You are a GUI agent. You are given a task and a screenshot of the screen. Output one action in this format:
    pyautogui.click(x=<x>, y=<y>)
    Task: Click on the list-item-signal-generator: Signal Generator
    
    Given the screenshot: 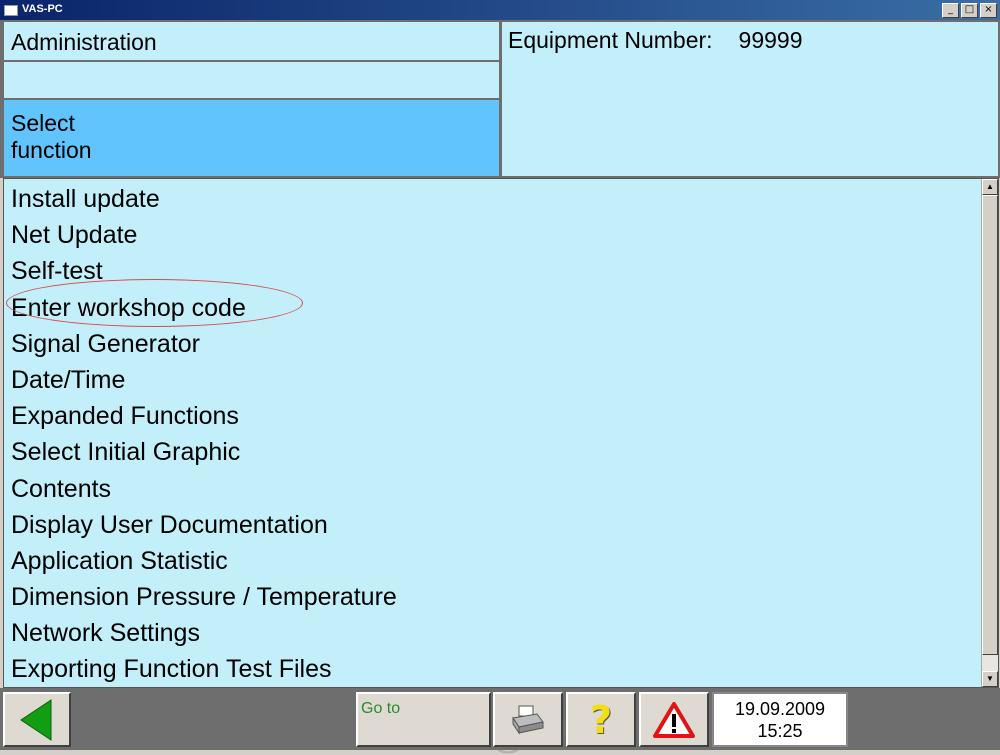 What is the action you would take?
    pyautogui.click(x=204, y=345)
    